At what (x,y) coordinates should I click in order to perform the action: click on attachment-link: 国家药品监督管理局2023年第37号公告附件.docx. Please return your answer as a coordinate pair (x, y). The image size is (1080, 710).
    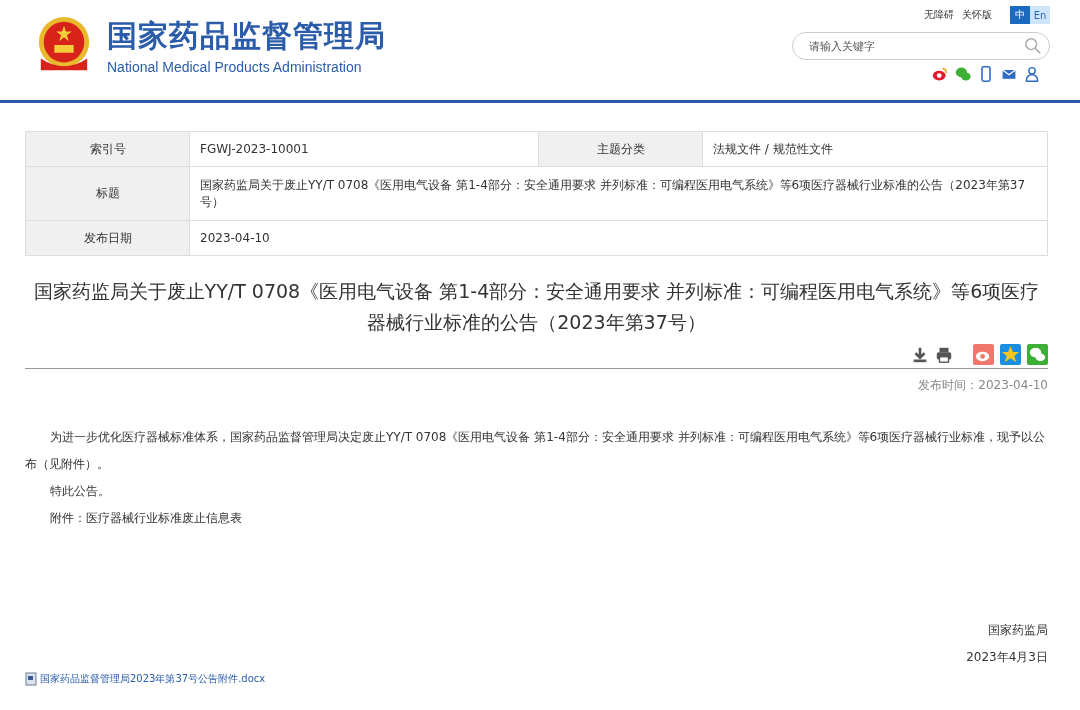
    Looking at the image, I should click on (536, 679).